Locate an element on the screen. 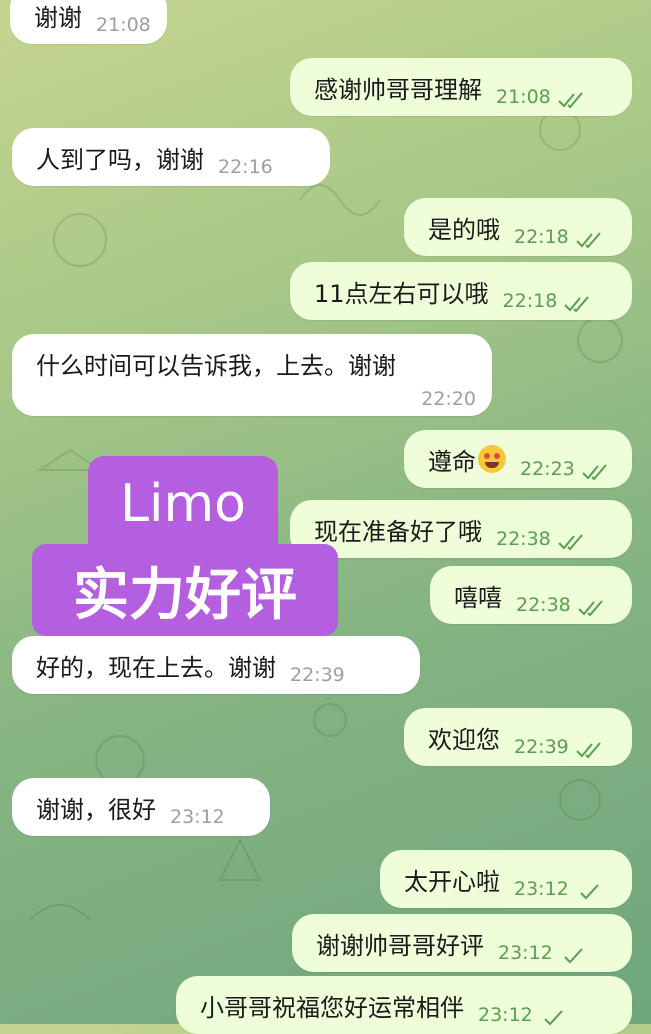 Image resolution: width=651 pixels, height=1034 pixels. message-bubble-outgoing: 现在准备好了哦 22:38 is located at coordinates (461, 529).